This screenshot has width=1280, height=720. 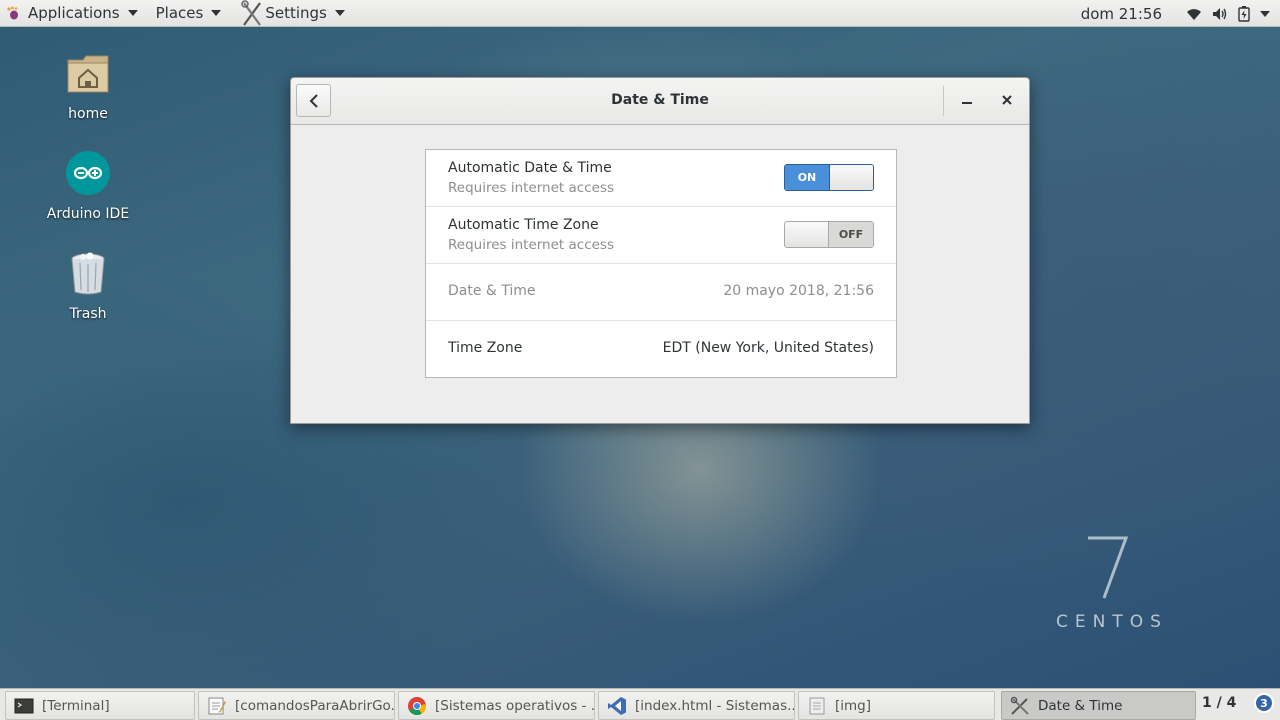 What do you see at coordinates (1108, 567) in the screenshot?
I see `centos-seven-logo` at bounding box center [1108, 567].